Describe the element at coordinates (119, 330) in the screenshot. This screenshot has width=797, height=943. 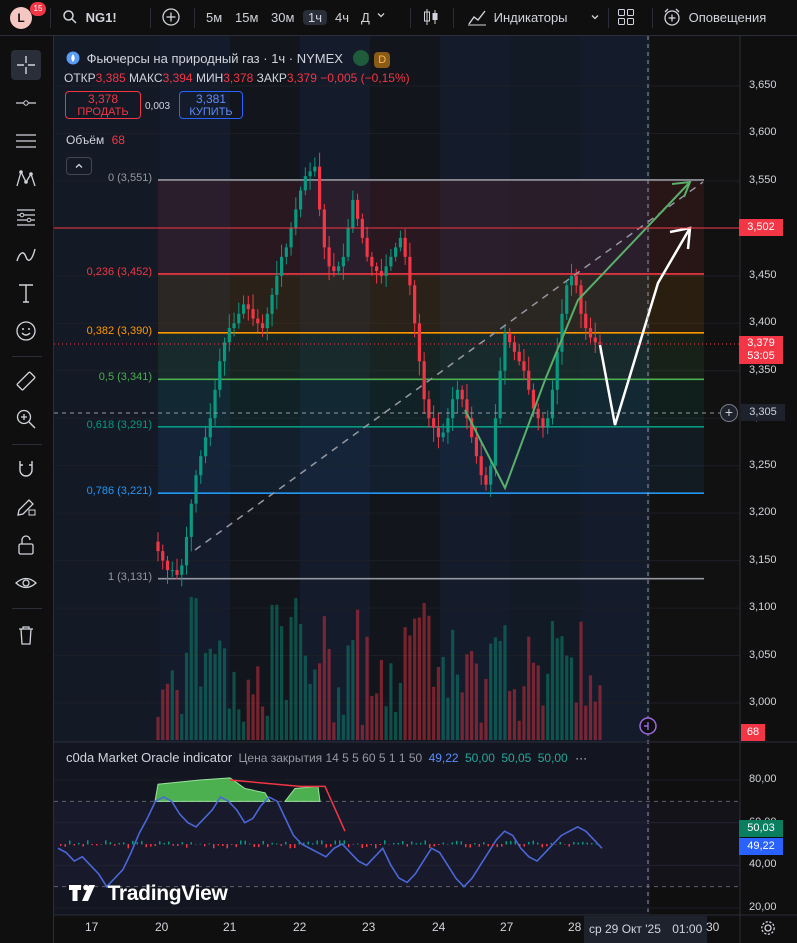
I see `fib-level-label: 0,382 (3,390)` at that location.